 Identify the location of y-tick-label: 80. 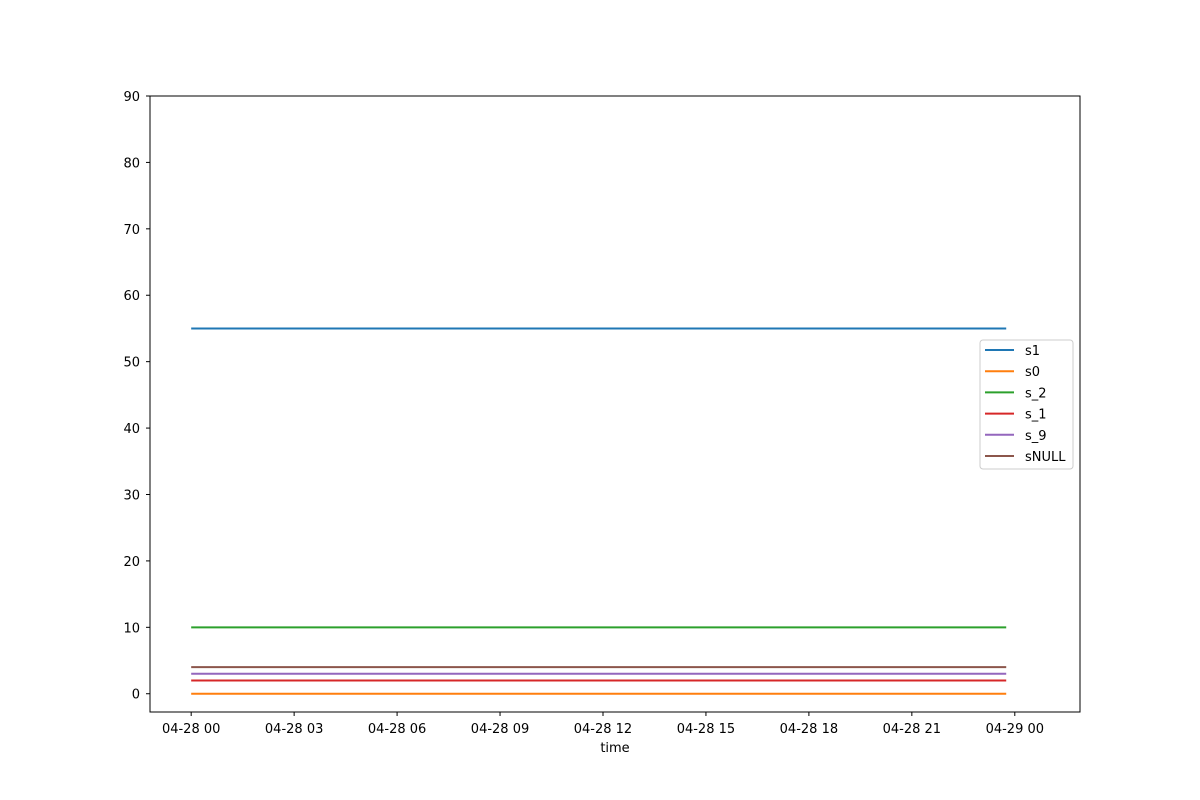
(131, 163).